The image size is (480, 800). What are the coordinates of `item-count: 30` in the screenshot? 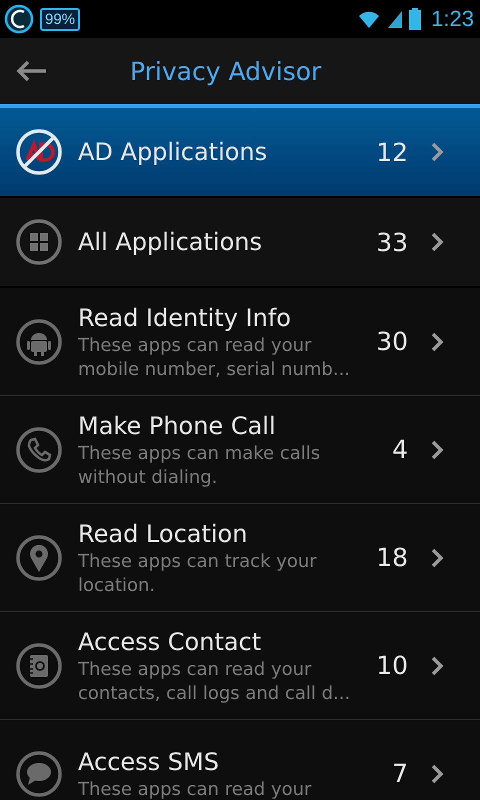 It's located at (392, 341).